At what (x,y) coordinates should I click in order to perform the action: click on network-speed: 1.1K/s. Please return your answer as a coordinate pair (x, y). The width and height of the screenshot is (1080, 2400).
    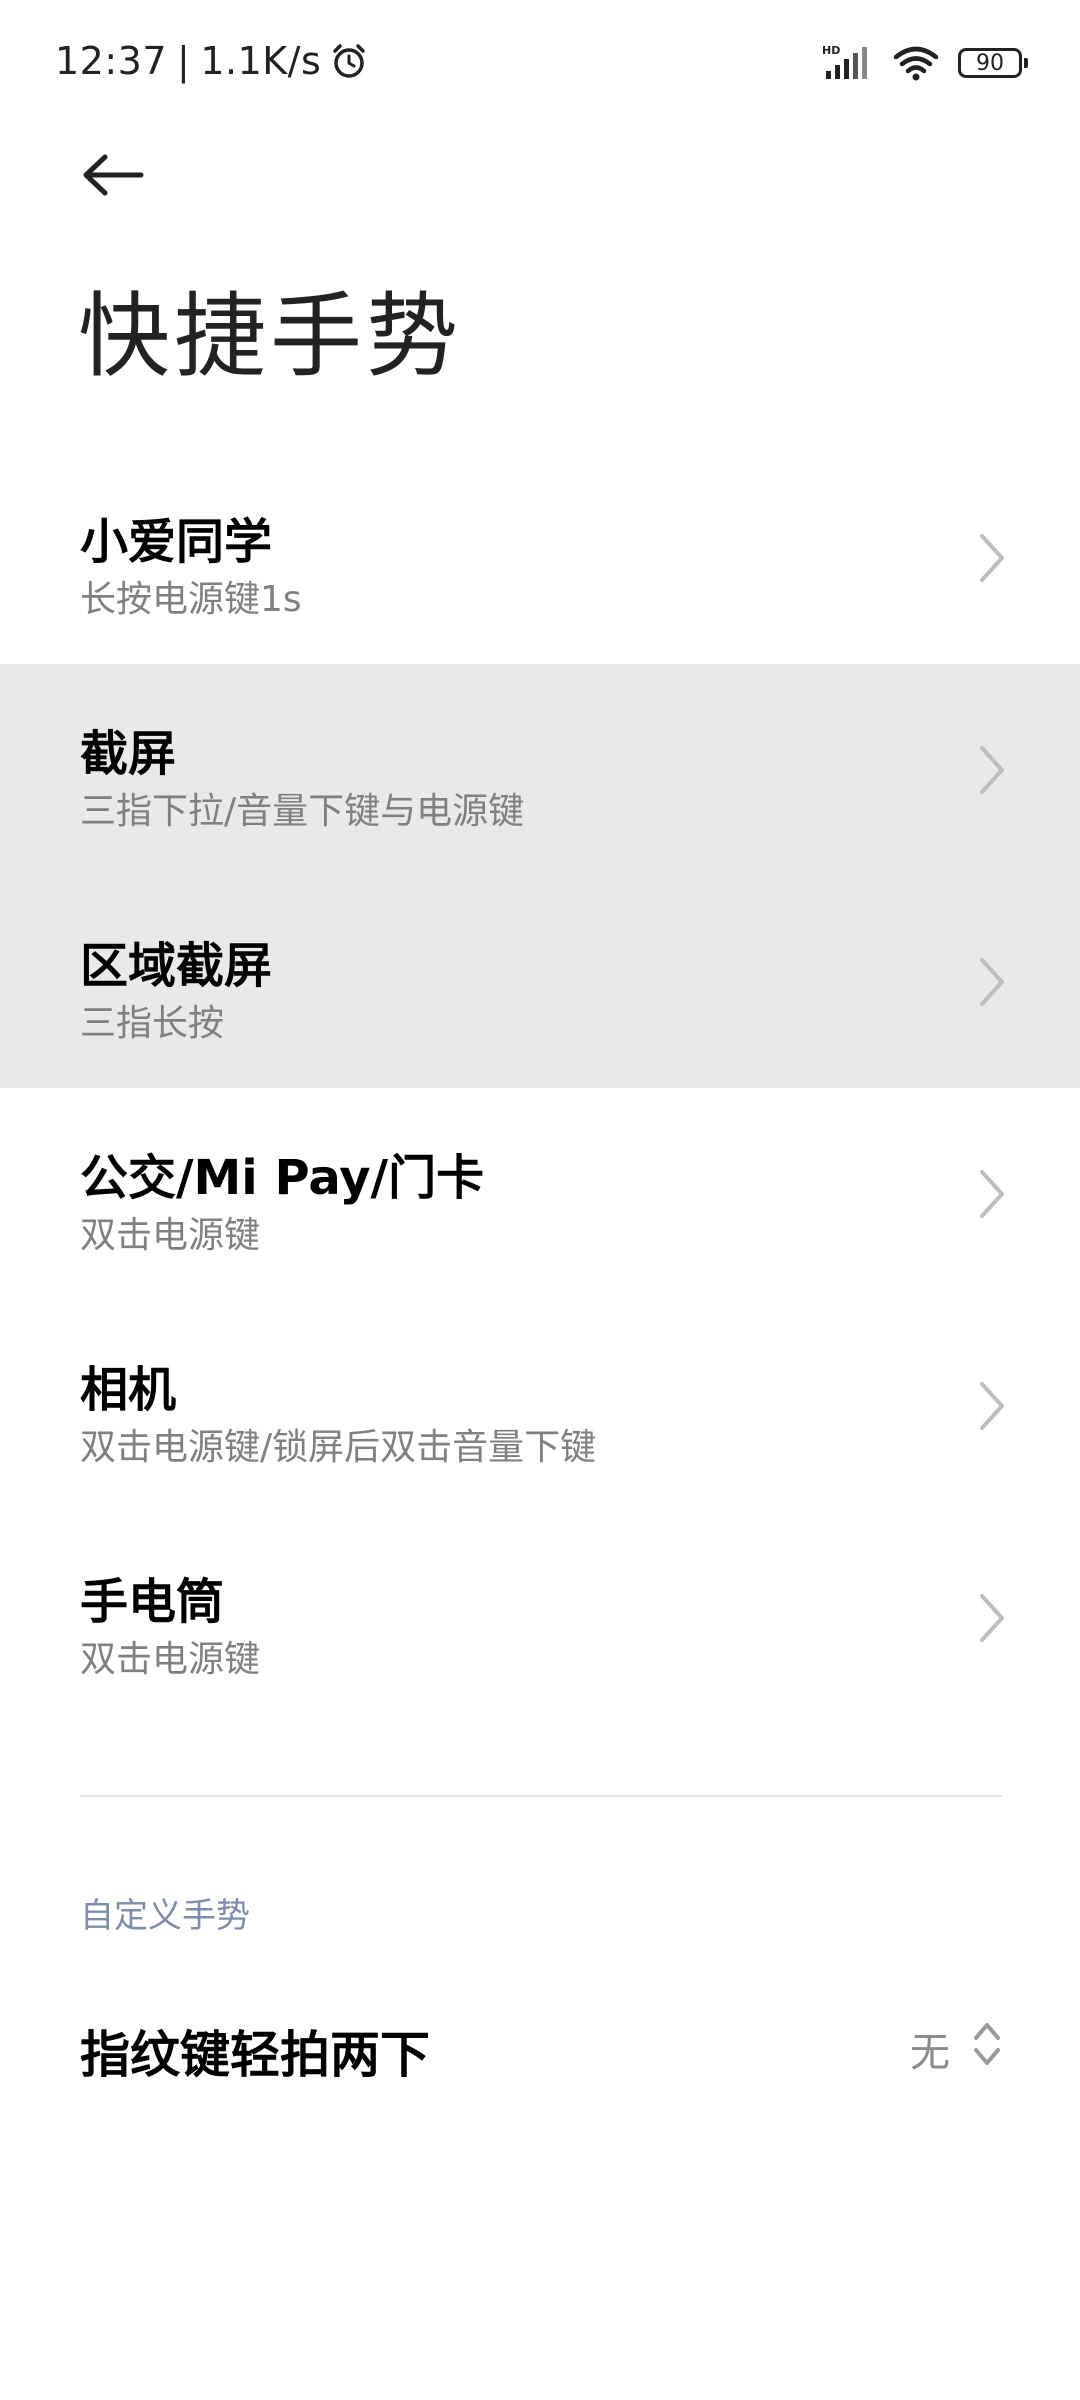
    Looking at the image, I should click on (261, 61).